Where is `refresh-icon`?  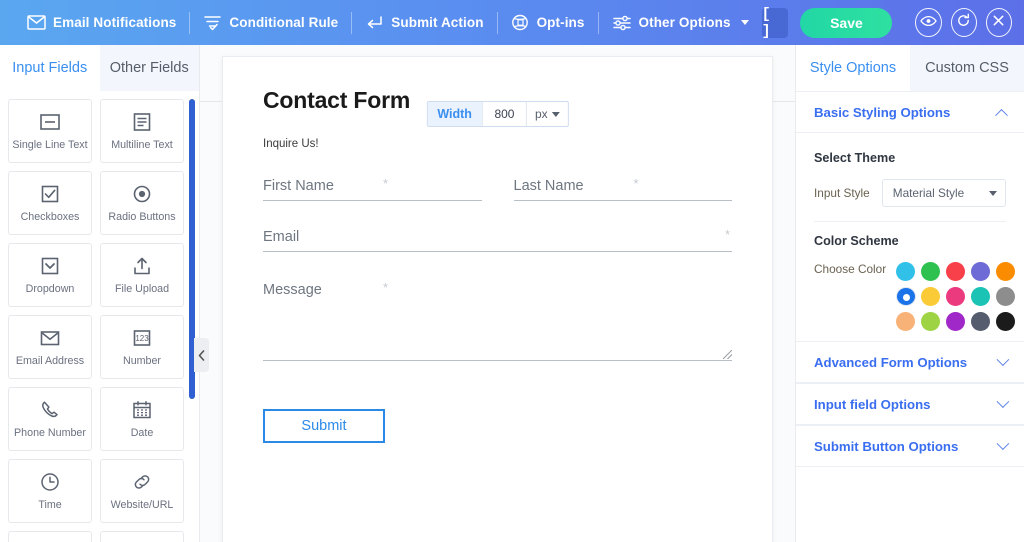 refresh-icon is located at coordinates (963, 23).